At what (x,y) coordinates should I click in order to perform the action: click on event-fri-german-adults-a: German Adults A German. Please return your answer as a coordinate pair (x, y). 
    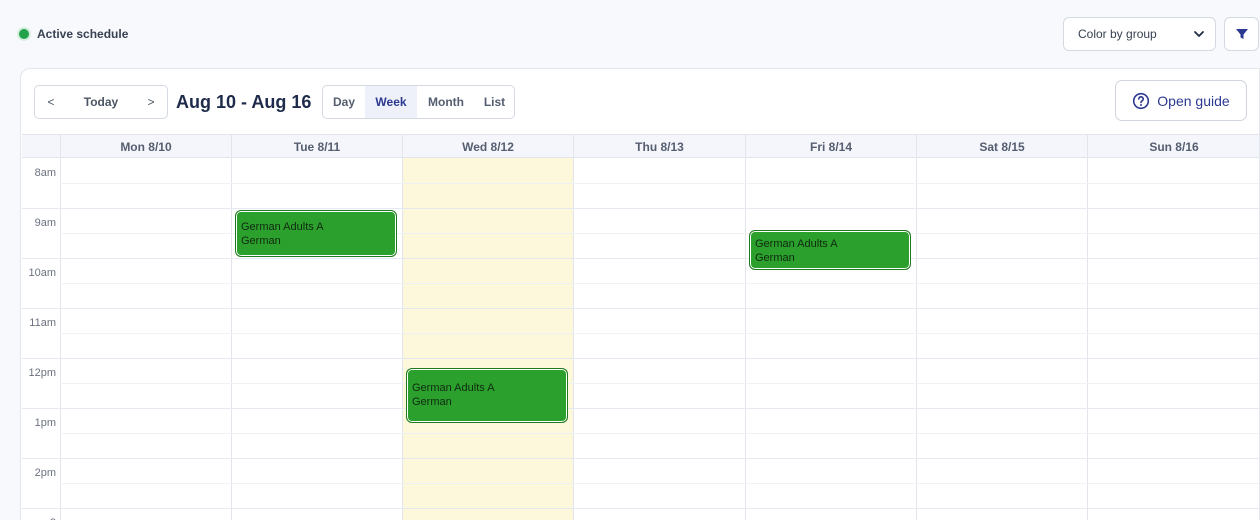
    Looking at the image, I should click on (830, 250).